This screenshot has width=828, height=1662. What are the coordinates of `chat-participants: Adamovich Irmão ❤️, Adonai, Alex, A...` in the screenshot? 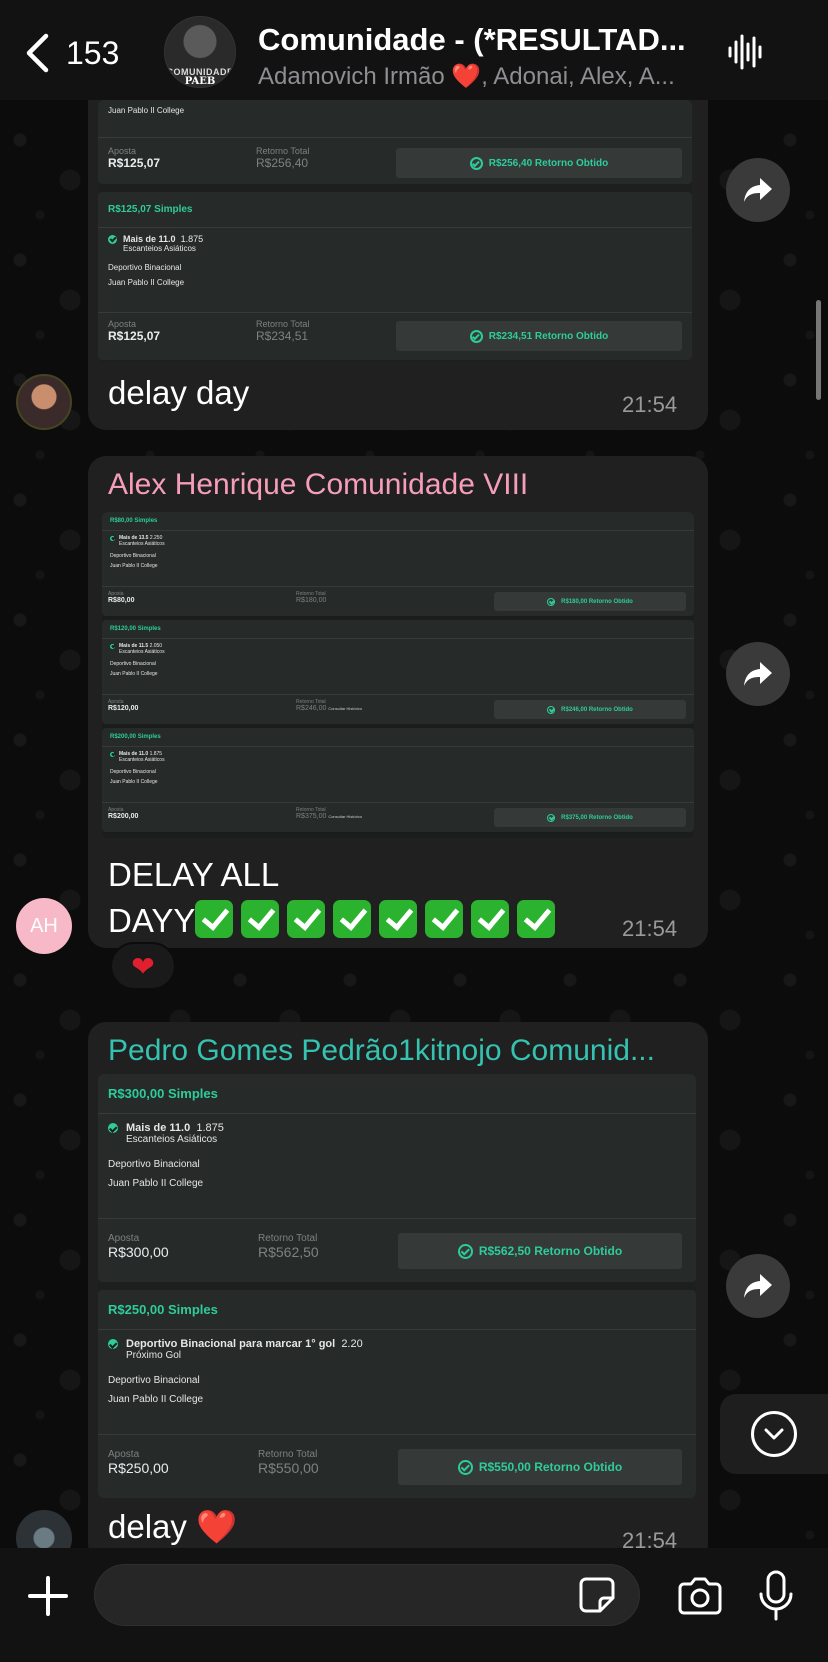 It's located at (466, 76).